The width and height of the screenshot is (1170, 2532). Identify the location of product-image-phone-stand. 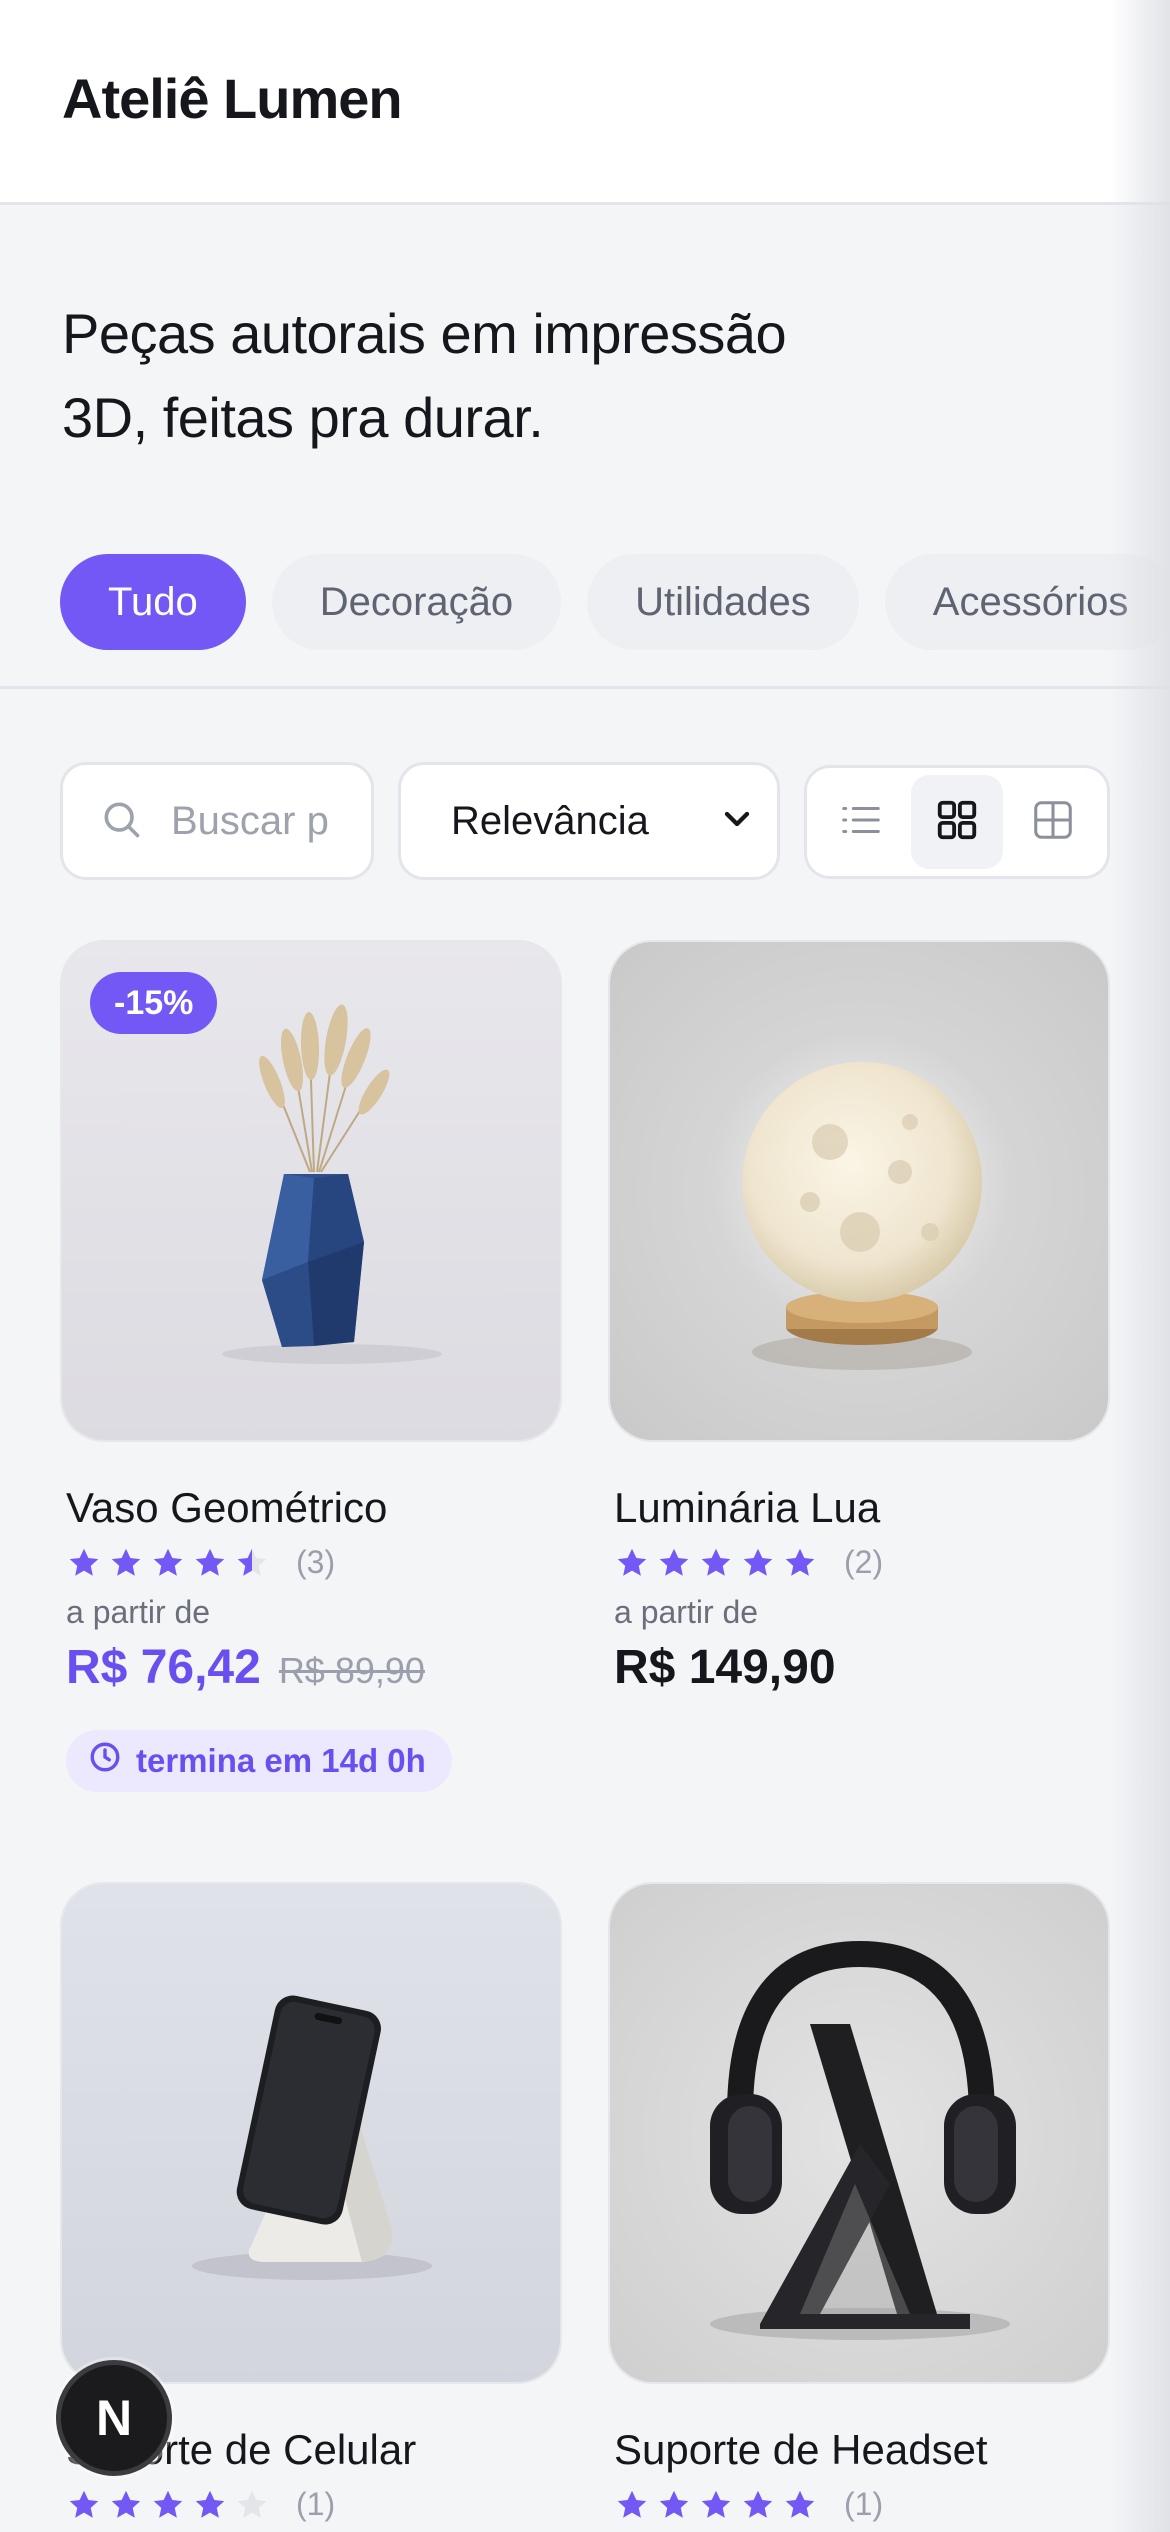
(311, 2133).